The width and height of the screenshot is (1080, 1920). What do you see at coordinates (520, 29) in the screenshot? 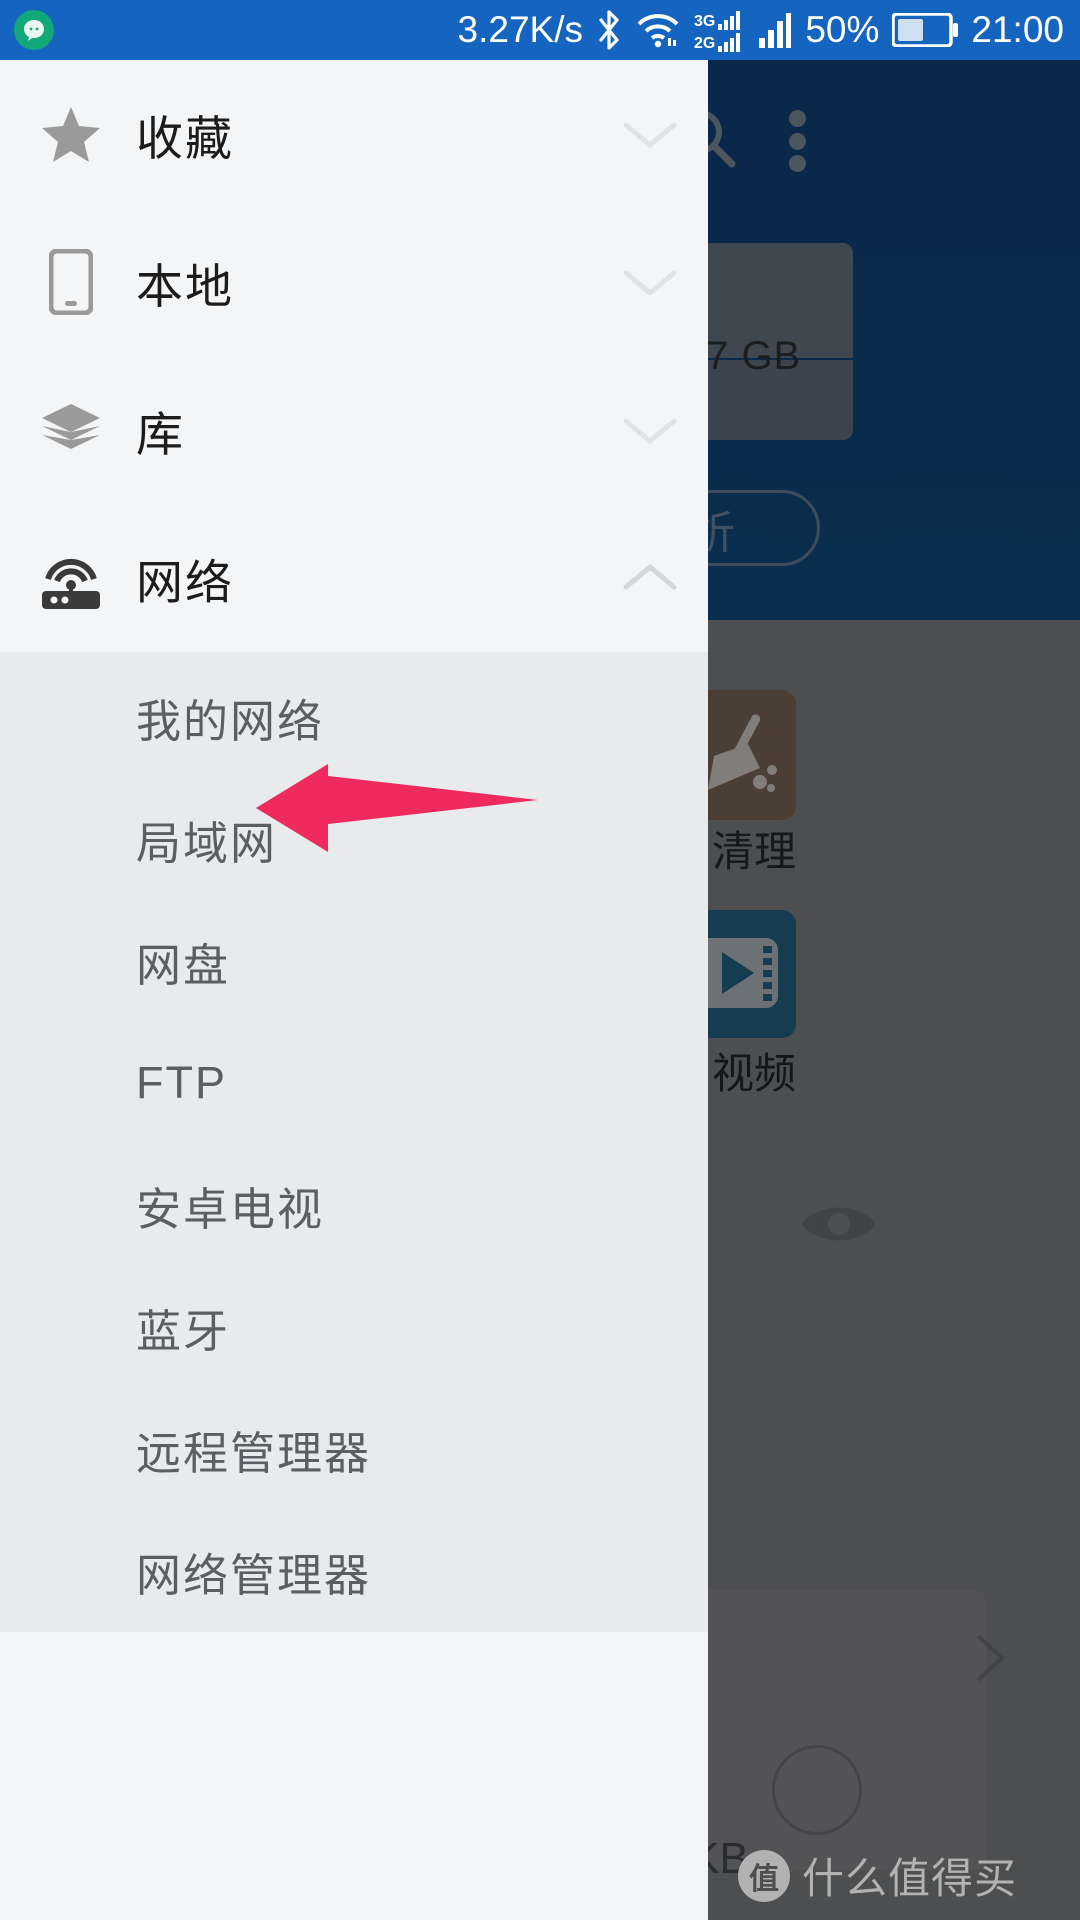
I see `network-speed-text: 3.27K/s` at bounding box center [520, 29].